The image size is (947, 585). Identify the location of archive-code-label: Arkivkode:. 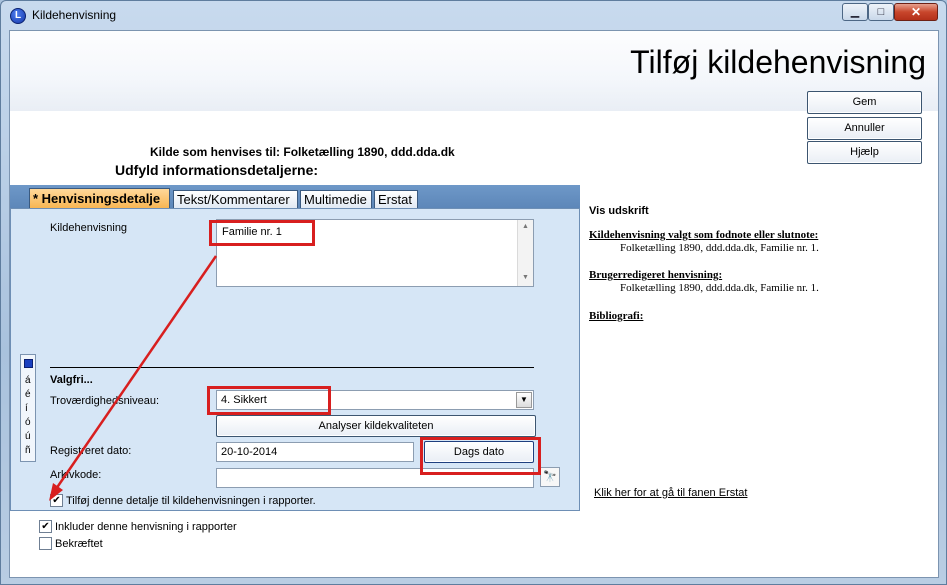
(76, 475).